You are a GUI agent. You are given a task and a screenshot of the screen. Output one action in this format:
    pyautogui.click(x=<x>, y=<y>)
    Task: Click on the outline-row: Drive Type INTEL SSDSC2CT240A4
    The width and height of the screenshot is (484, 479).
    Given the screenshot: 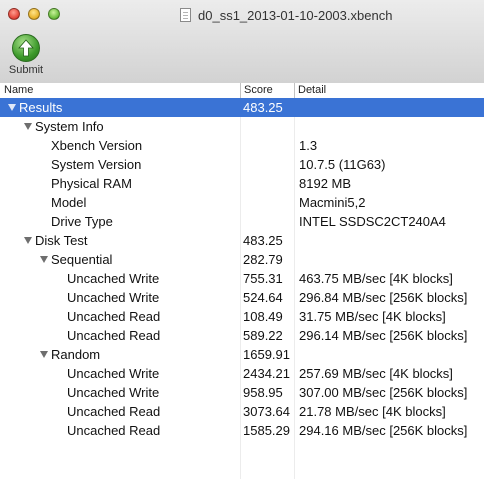 What is the action you would take?
    pyautogui.click(x=242, y=221)
    